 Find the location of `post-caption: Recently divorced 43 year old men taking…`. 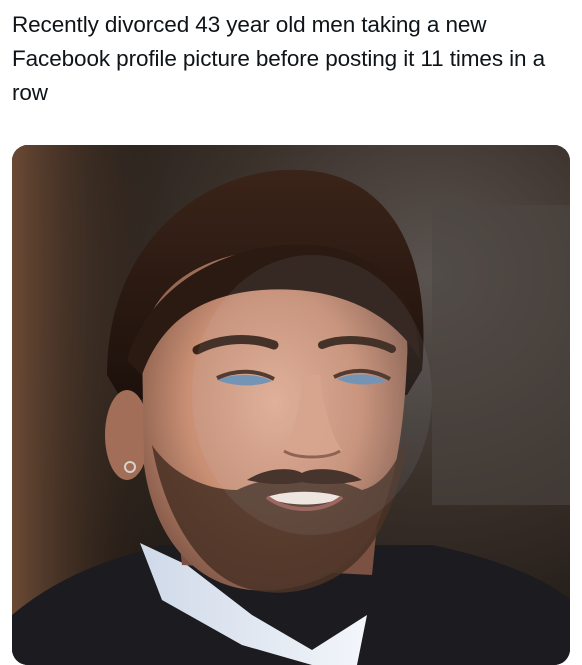

post-caption: Recently divorced 43 year old men taking… is located at coordinates (279, 58).